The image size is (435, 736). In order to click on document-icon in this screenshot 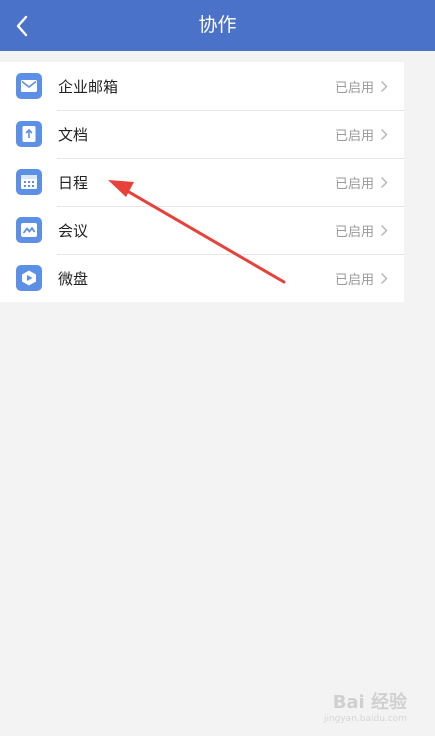, I will do `click(29, 134)`.